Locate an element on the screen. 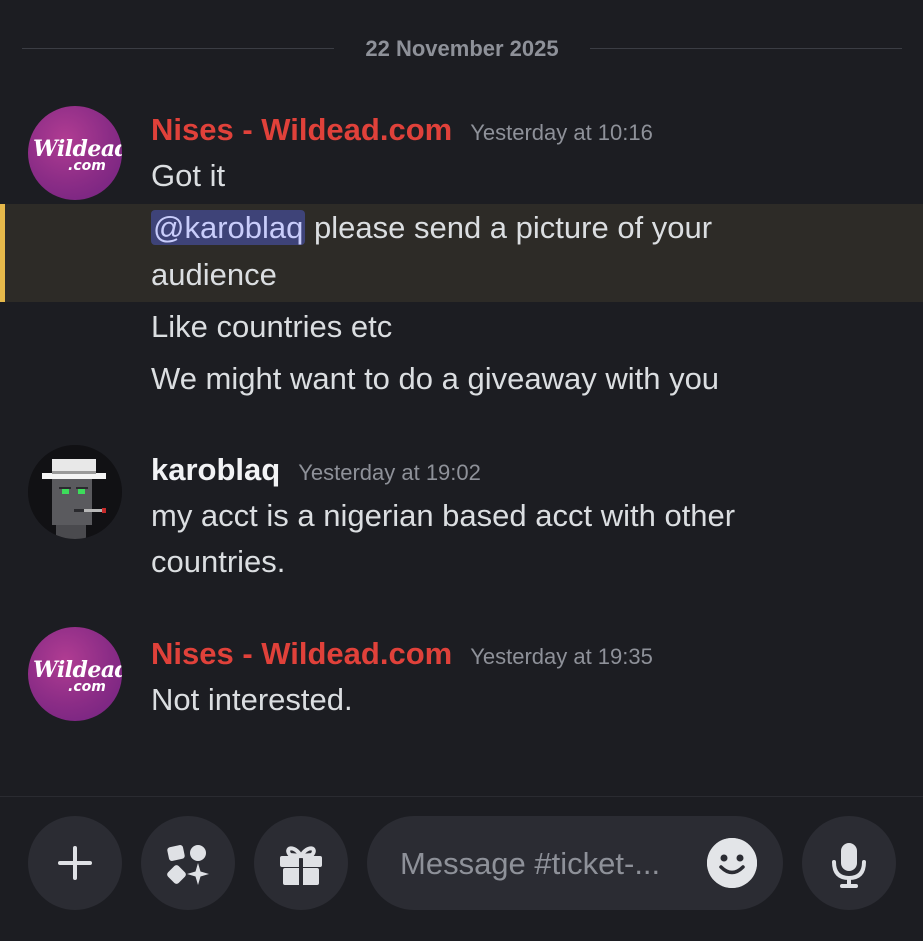 Image resolution: width=923 pixels, height=941 pixels. timestamp: Yesterday at 19:35 is located at coordinates (561, 656).